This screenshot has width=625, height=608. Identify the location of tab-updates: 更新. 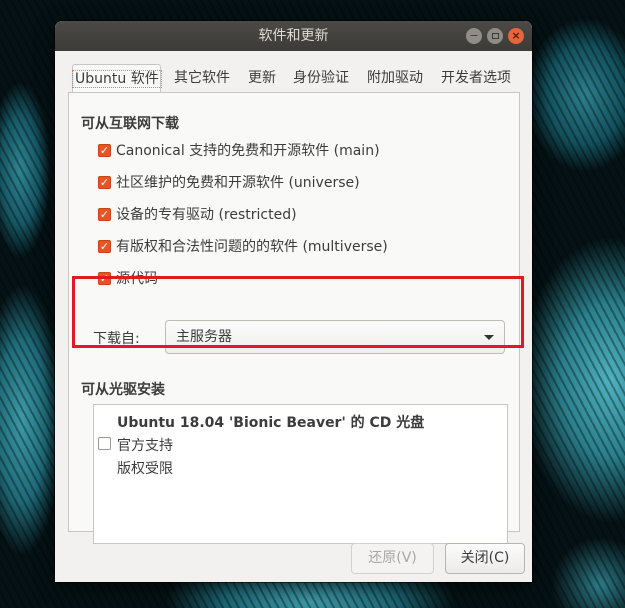
(262, 78).